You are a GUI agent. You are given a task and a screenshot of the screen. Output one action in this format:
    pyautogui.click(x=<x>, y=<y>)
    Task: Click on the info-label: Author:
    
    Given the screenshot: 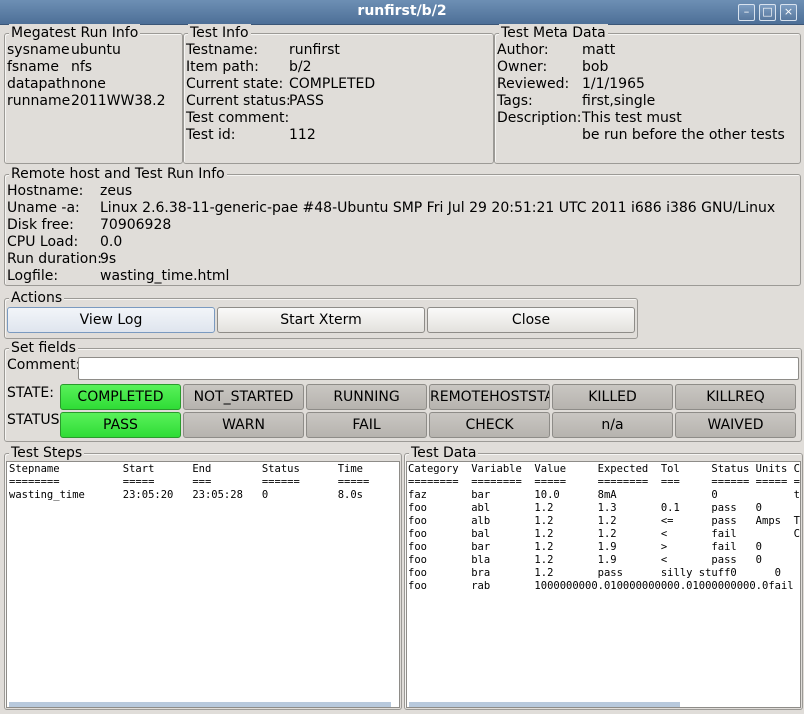 What is the action you would take?
    pyautogui.click(x=523, y=50)
    